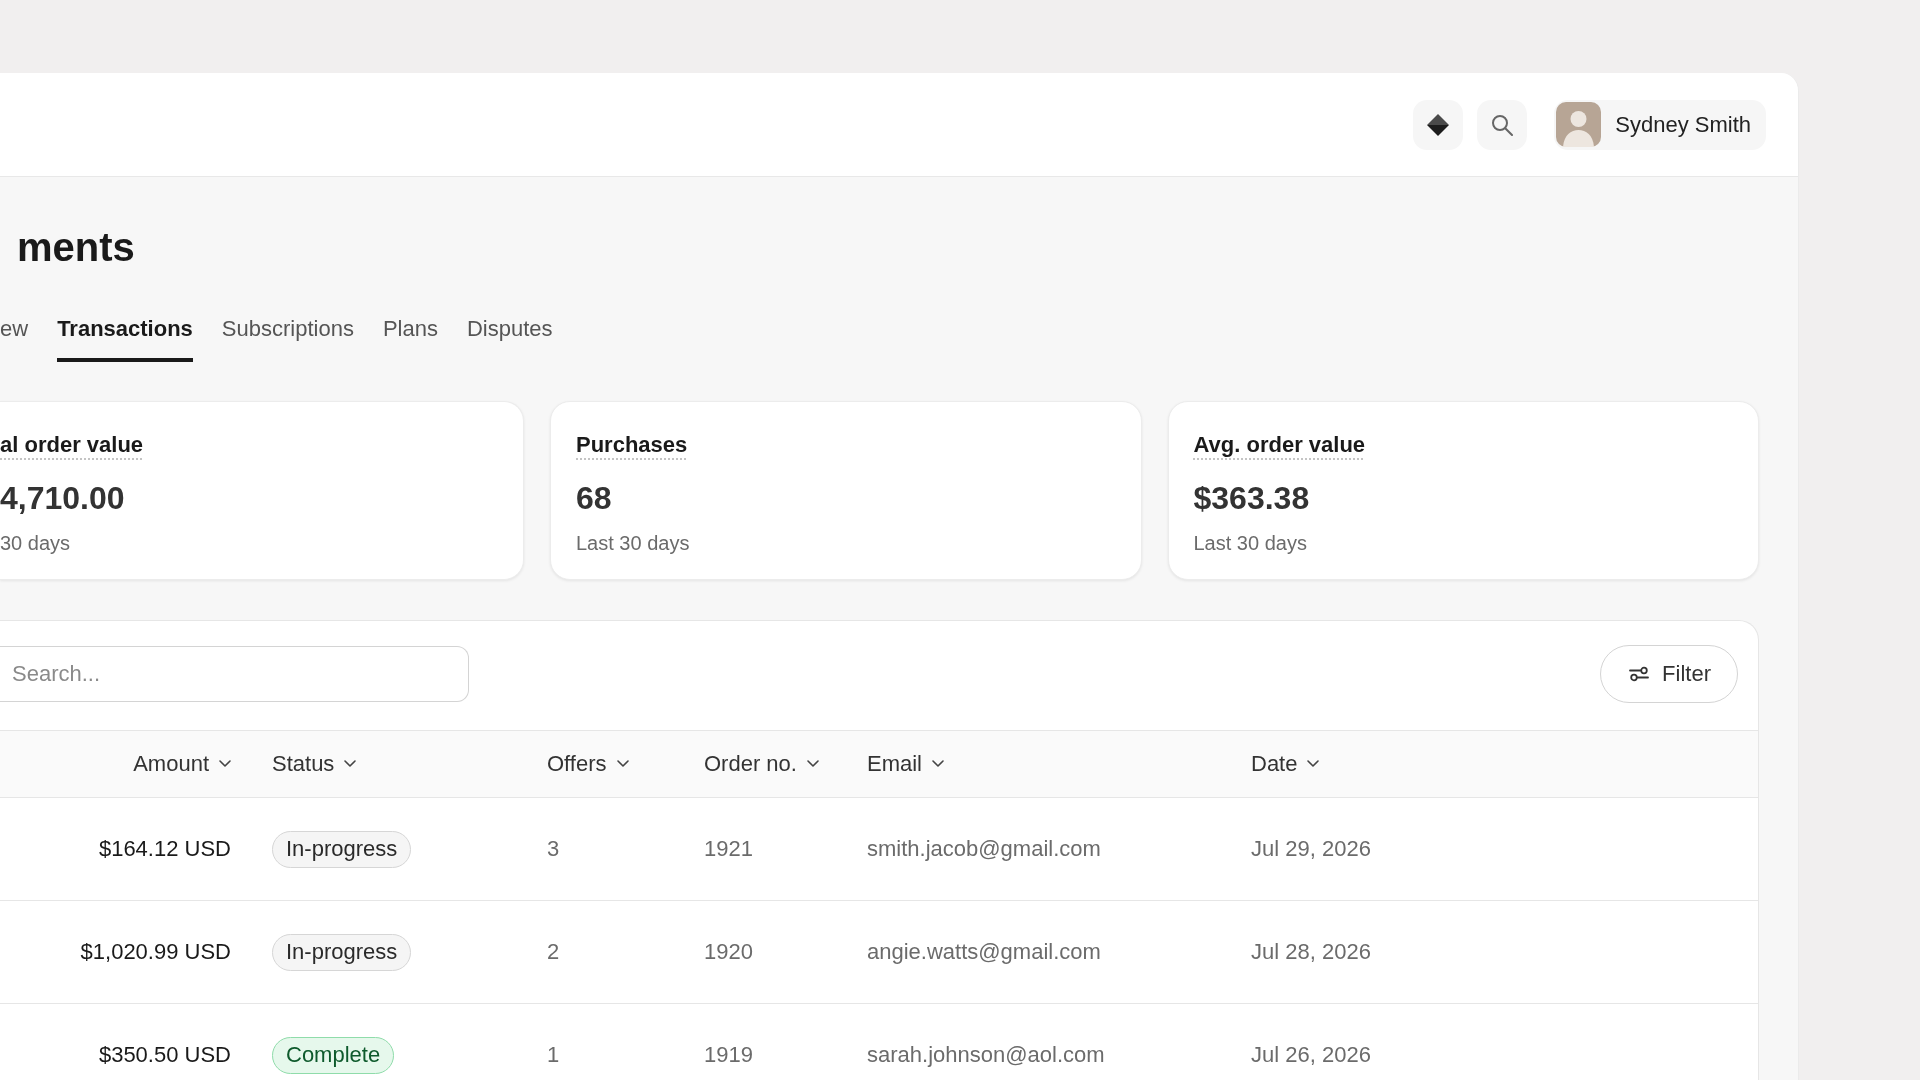 This screenshot has height=1080, width=1920. What do you see at coordinates (14, 339) in the screenshot?
I see `tab: ew` at bounding box center [14, 339].